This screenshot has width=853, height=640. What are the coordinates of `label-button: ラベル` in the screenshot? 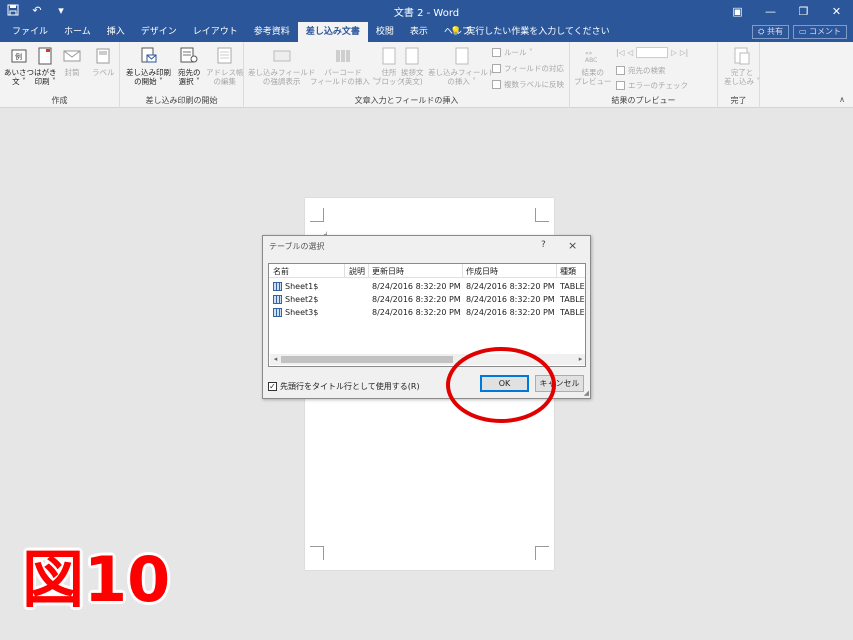 It's located at (103, 61).